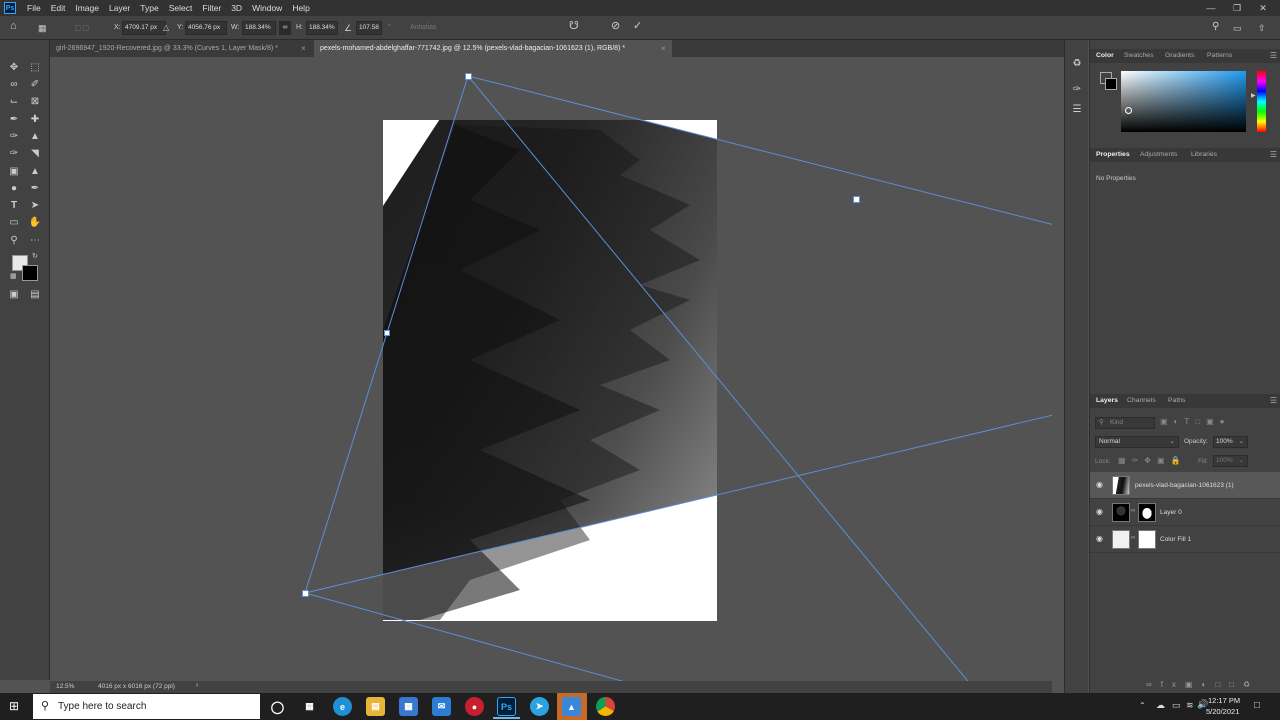 The height and width of the screenshot is (720, 1280). What do you see at coordinates (1262, 28) in the screenshot?
I see `share-icon: ⇧` at bounding box center [1262, 28].